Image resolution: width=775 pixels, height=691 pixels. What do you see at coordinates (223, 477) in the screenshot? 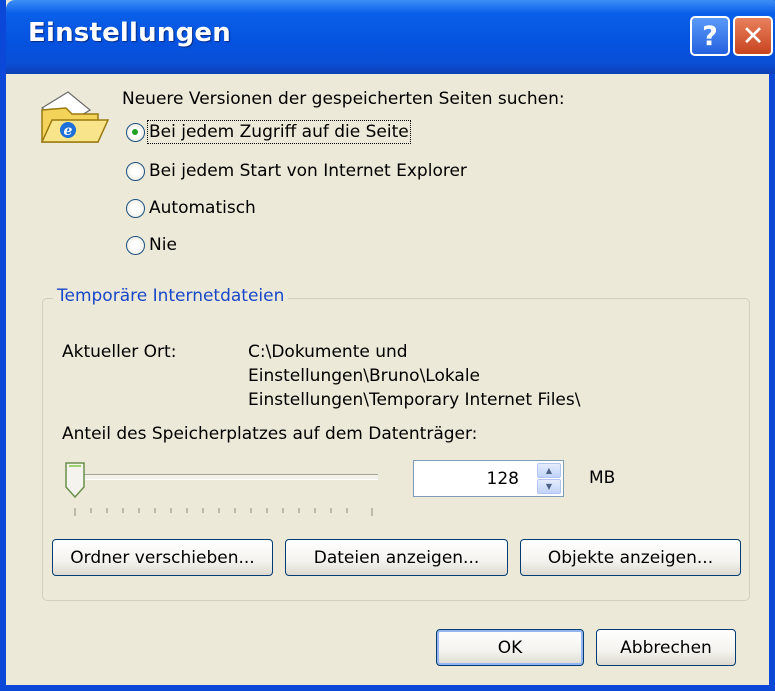
I see `disk-space-slider-track` at bounding box center [223, 477].